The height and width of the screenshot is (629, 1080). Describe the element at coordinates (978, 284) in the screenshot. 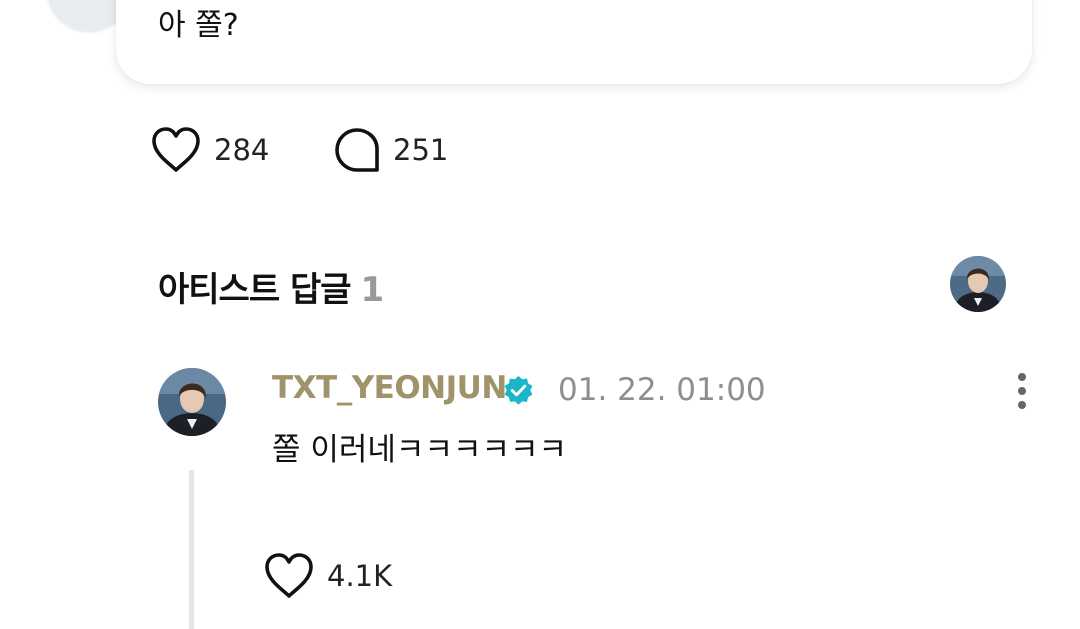

I see `artist-avatar-small` at that location.